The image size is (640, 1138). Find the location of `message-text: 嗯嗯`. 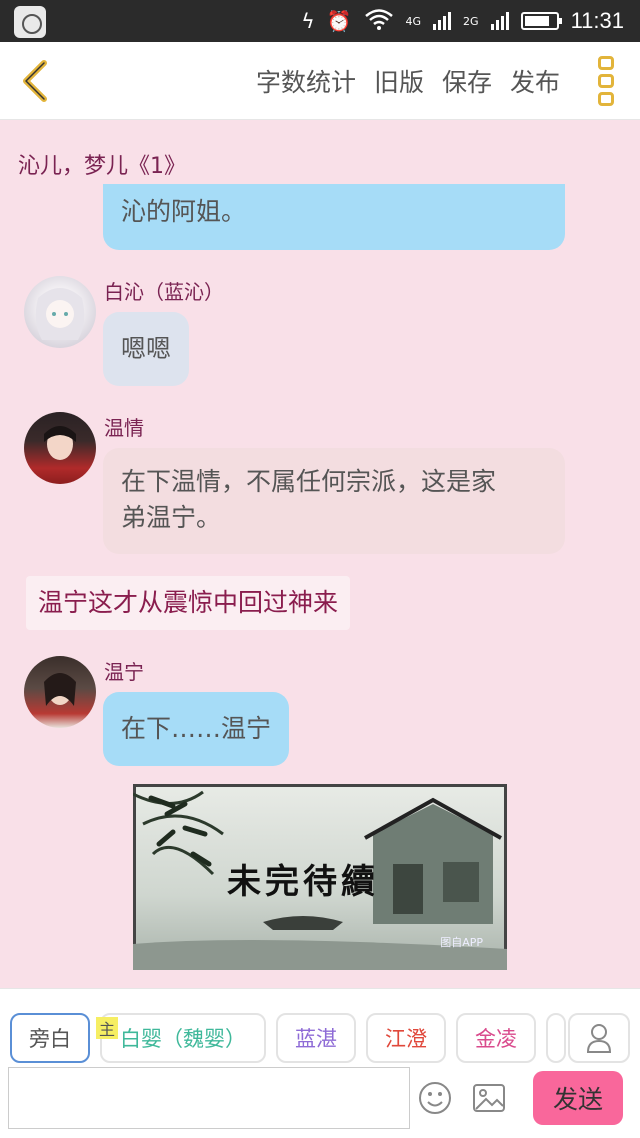

message-text: 嗯嗯 is located at coordinates (146, 348).